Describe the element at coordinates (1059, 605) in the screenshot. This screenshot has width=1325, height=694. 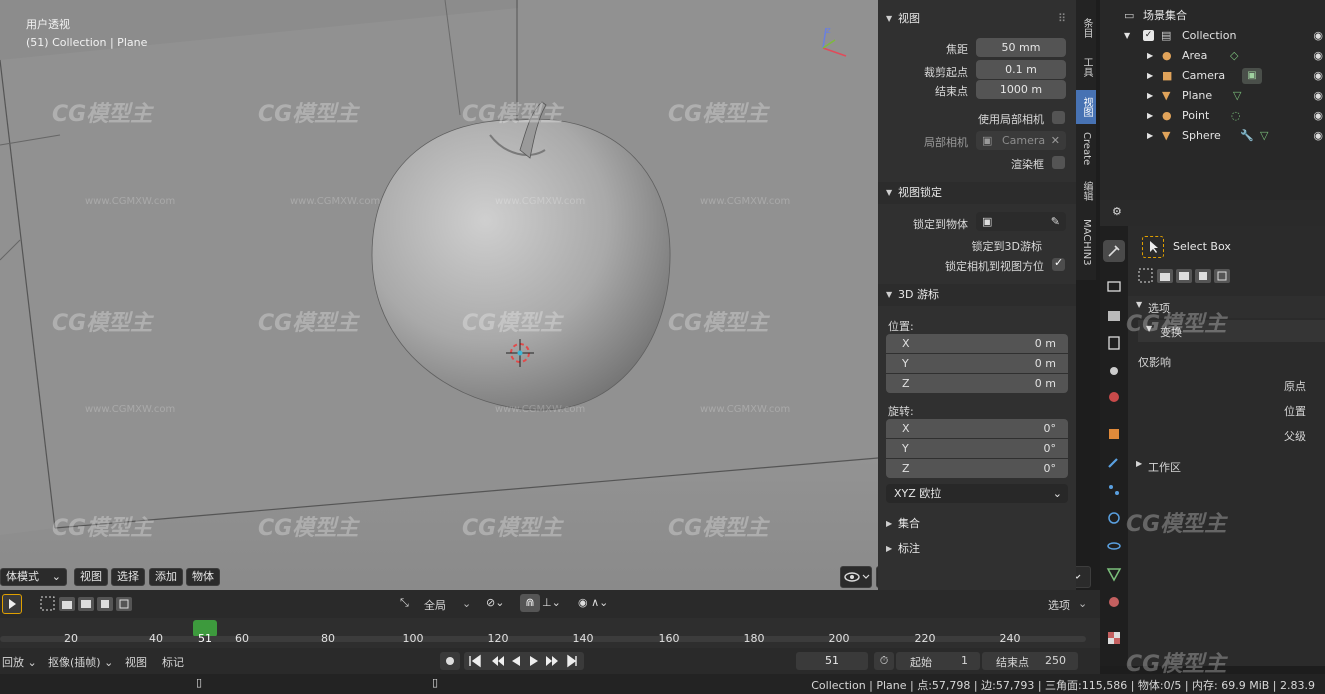
I see `timeline-options-label: 选项` at that location.